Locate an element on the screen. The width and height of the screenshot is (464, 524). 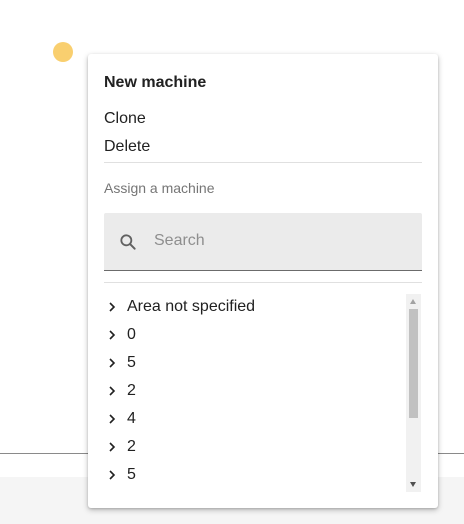
assign-machine-label: Assign a machine is located at coordinates (159, 188).